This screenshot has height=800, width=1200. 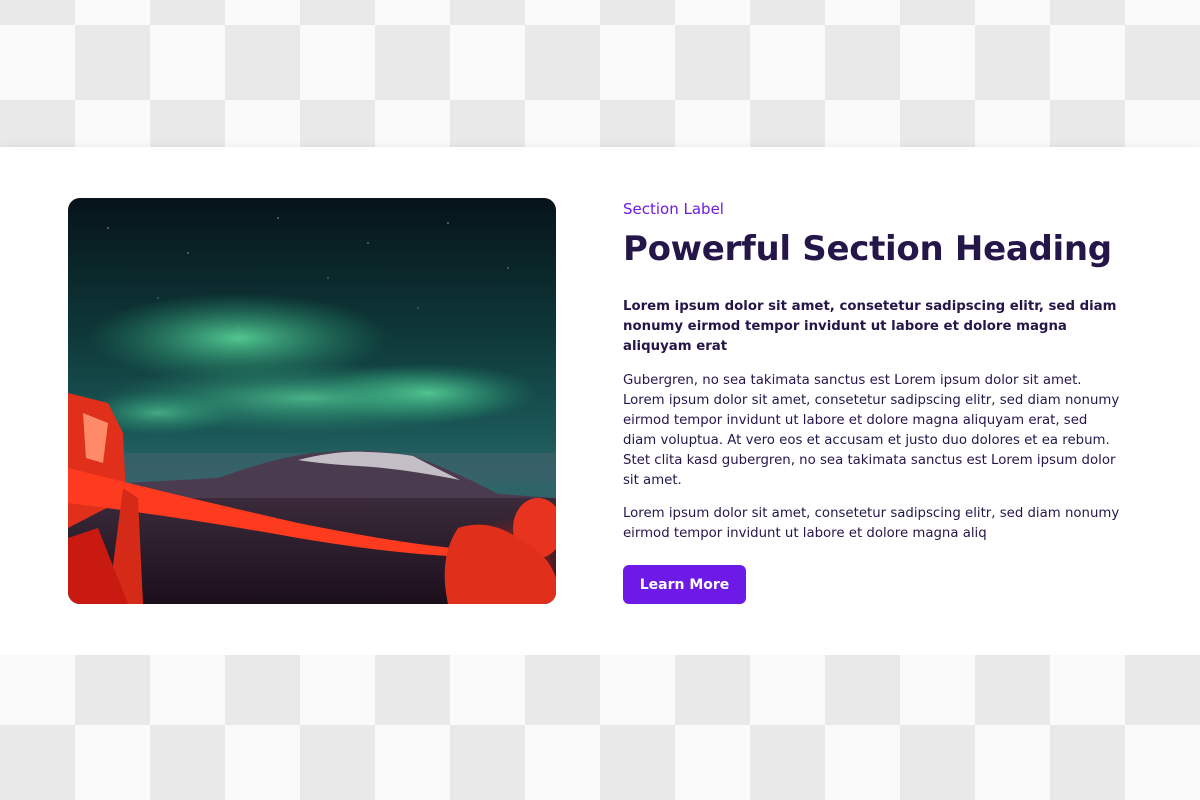 What do you see at coordinates (673, 209) in the screenshot?
I see `section-label: Section Label` at bounding box center [673, 209].